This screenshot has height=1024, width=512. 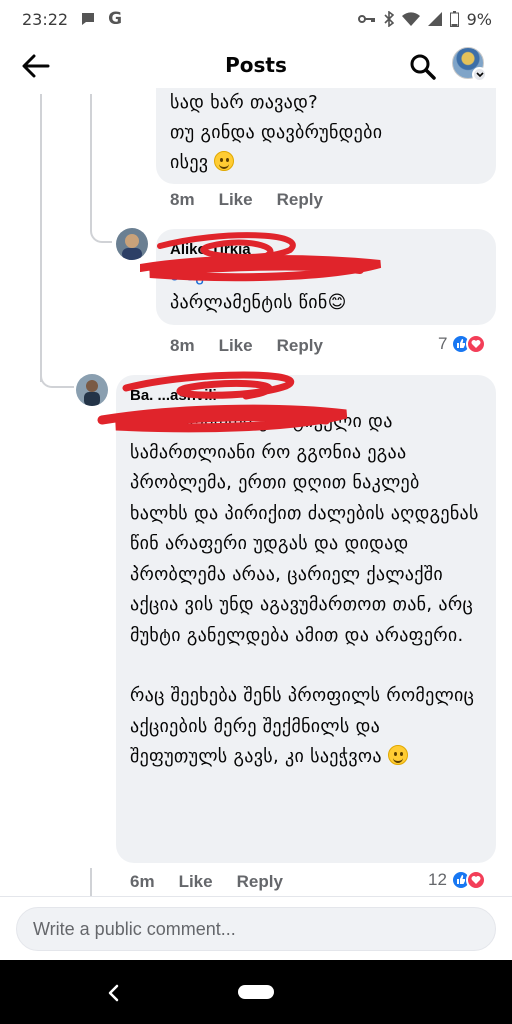 What do you see at coordinates (326, 250) in the screenshot?
I see `comment-author: Aliko Tirkia` at bounding box center [326, 250].